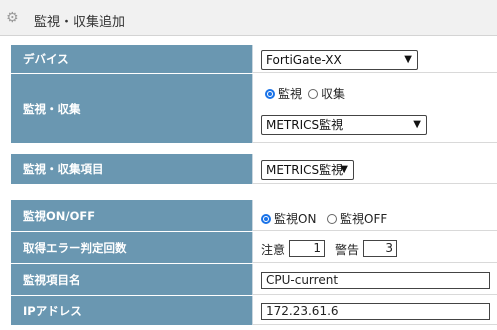  I want to click on device-row: デバイス FortiGate-XX ▼, so click(254, 59).